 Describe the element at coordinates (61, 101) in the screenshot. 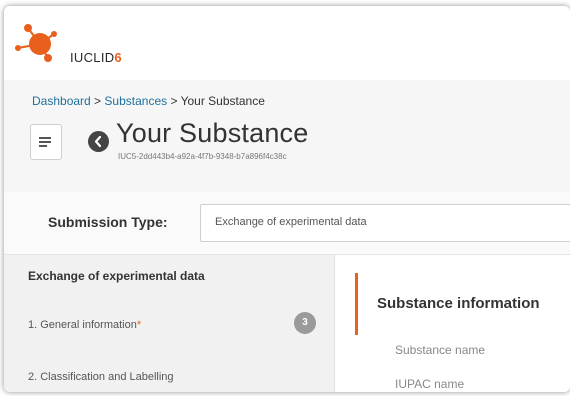

I see `breadcrumb-dashboard: Dashboard` at that location.